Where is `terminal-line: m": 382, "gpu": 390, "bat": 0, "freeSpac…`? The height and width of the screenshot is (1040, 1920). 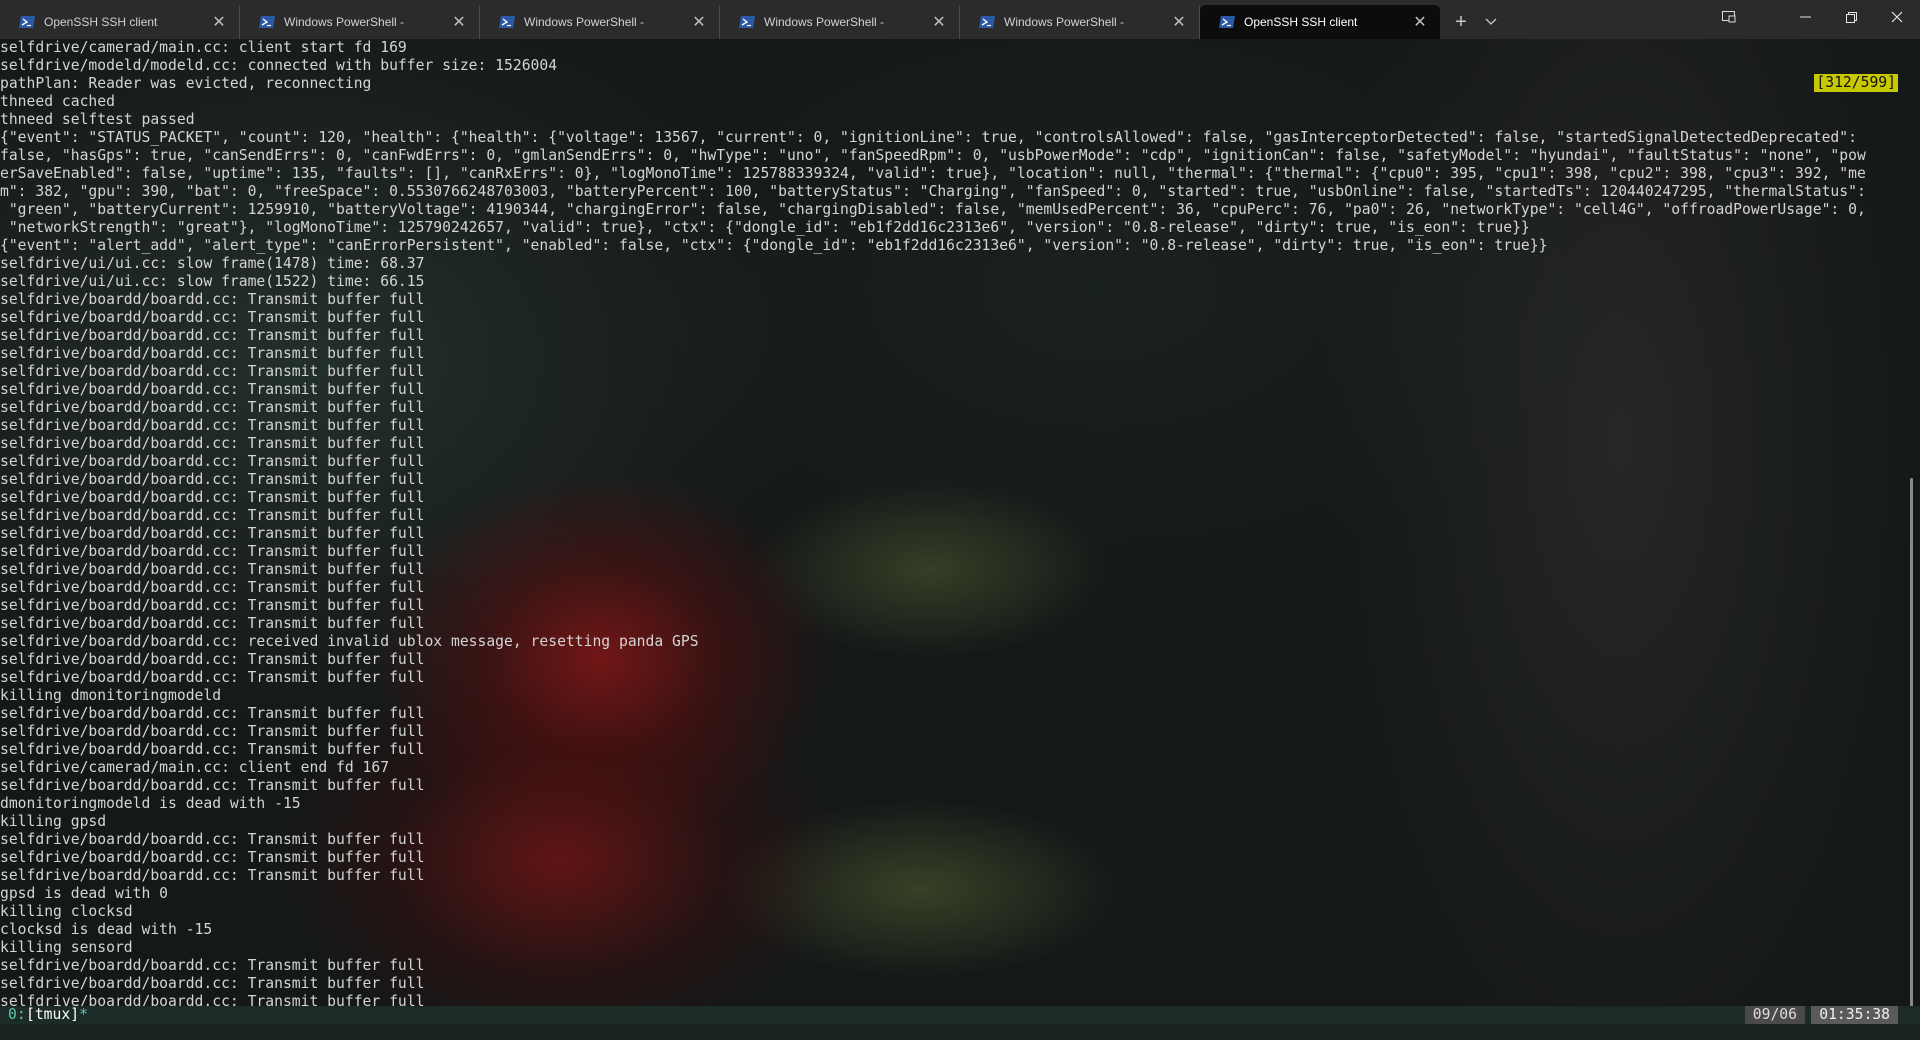 terminal-line: m": 382, "gpu": 390, "bat": 0, "freeSpac… is located at coordinates (949, 192).